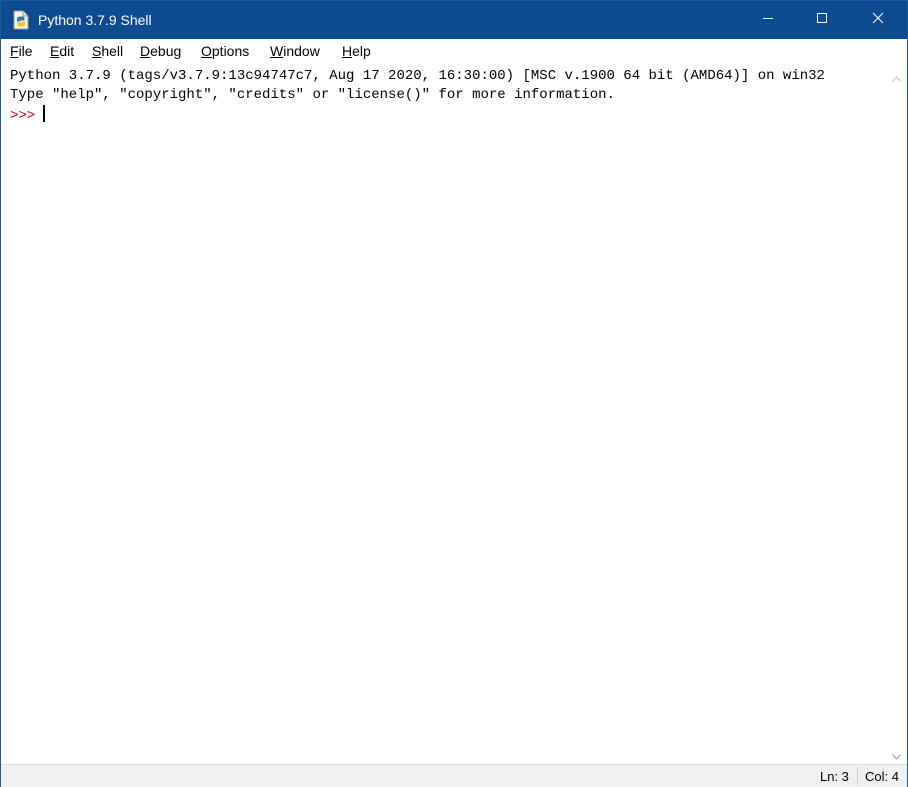  I want to click on title-bar: Python 3.7.9 Shell, so click(454, 20).